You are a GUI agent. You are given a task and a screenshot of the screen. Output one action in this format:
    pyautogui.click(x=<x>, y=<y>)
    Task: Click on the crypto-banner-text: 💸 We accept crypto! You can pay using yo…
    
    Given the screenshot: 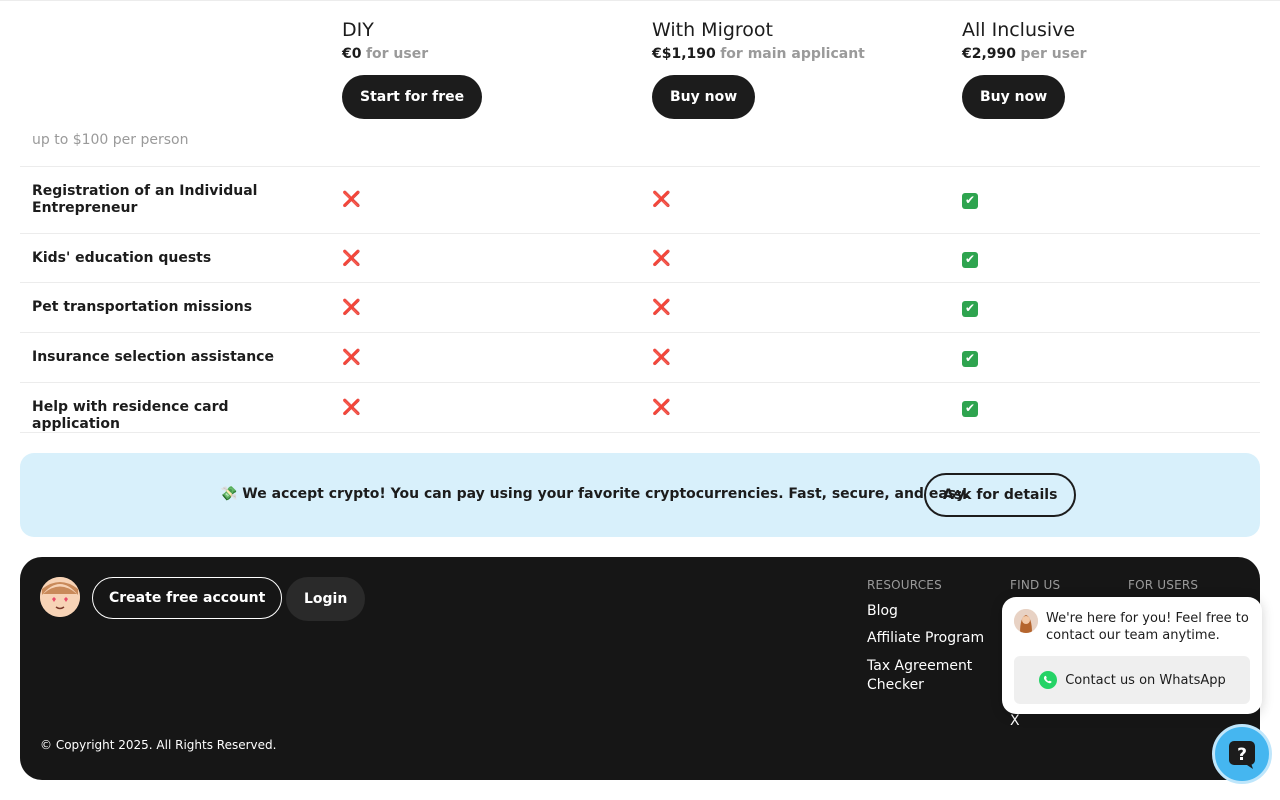 What is the action you would take?
    pyautogui.click(x=595, y=494)
    